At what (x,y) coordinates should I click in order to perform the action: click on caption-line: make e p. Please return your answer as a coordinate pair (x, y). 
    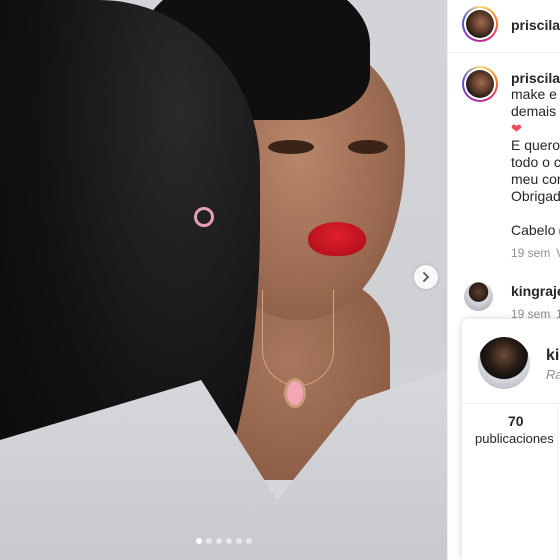
    Looking at the image, I should click on (535, 94).